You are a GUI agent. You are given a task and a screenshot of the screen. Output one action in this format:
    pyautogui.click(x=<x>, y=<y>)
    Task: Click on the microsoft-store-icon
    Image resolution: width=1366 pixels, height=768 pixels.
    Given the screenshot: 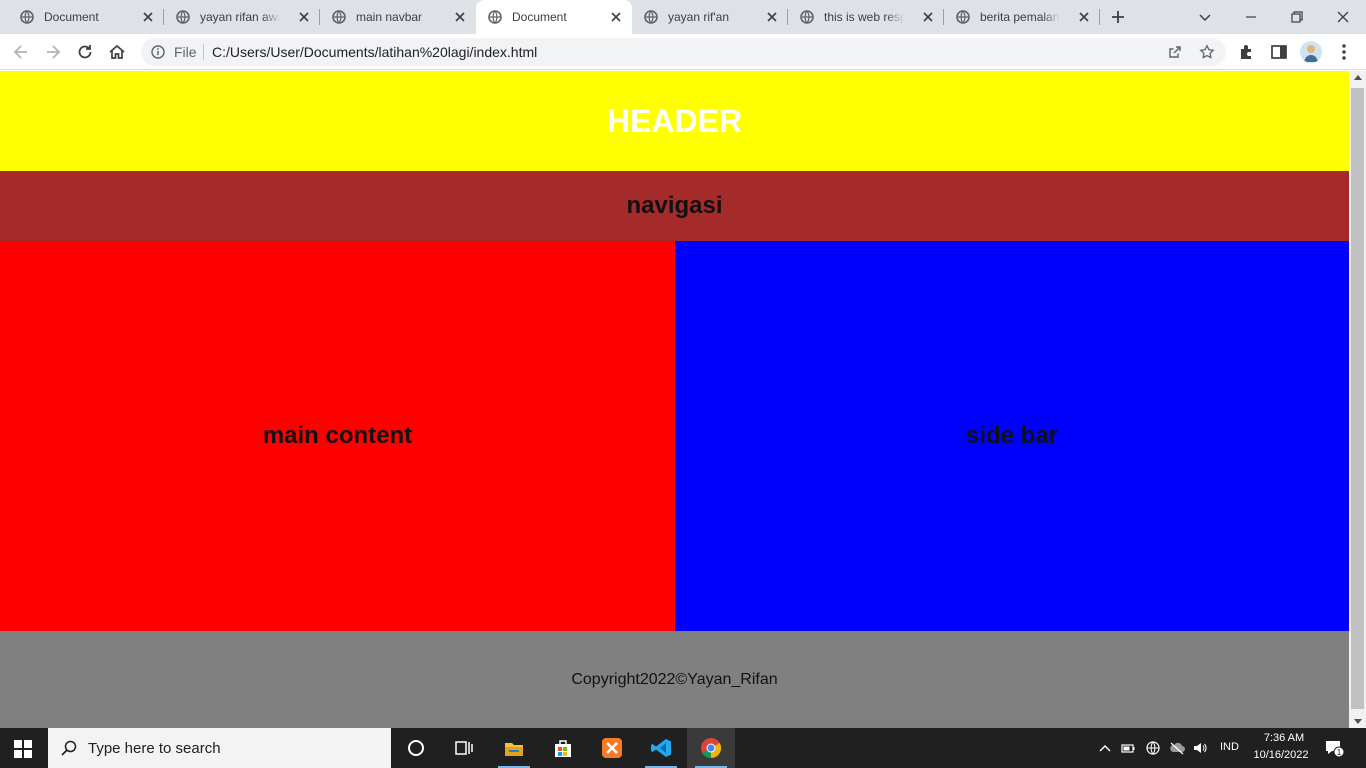 What is the action you would take?
    pyautogui.click(x=563, y=748)
    